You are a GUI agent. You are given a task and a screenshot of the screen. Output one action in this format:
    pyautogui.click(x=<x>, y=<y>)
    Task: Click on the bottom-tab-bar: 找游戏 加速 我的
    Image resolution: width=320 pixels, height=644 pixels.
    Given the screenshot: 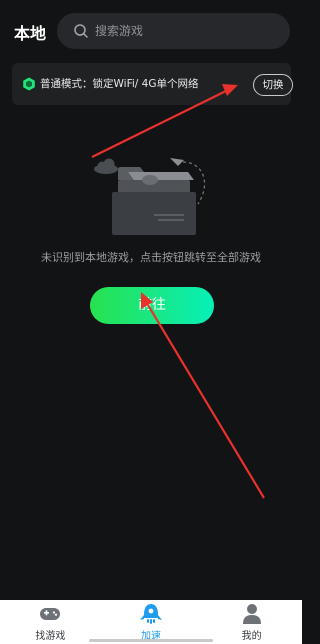 What is the action you would take?
    pyautogui.click(x=151, y=622)
    